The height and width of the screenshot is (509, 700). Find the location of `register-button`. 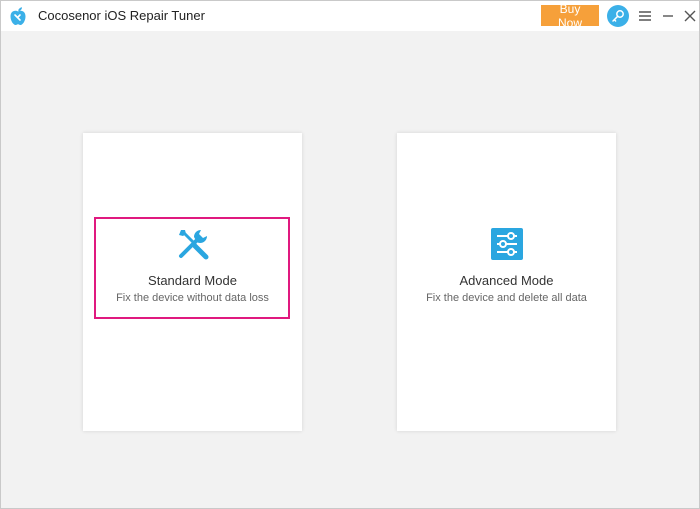

register-button is located at coordinates (618, 16).